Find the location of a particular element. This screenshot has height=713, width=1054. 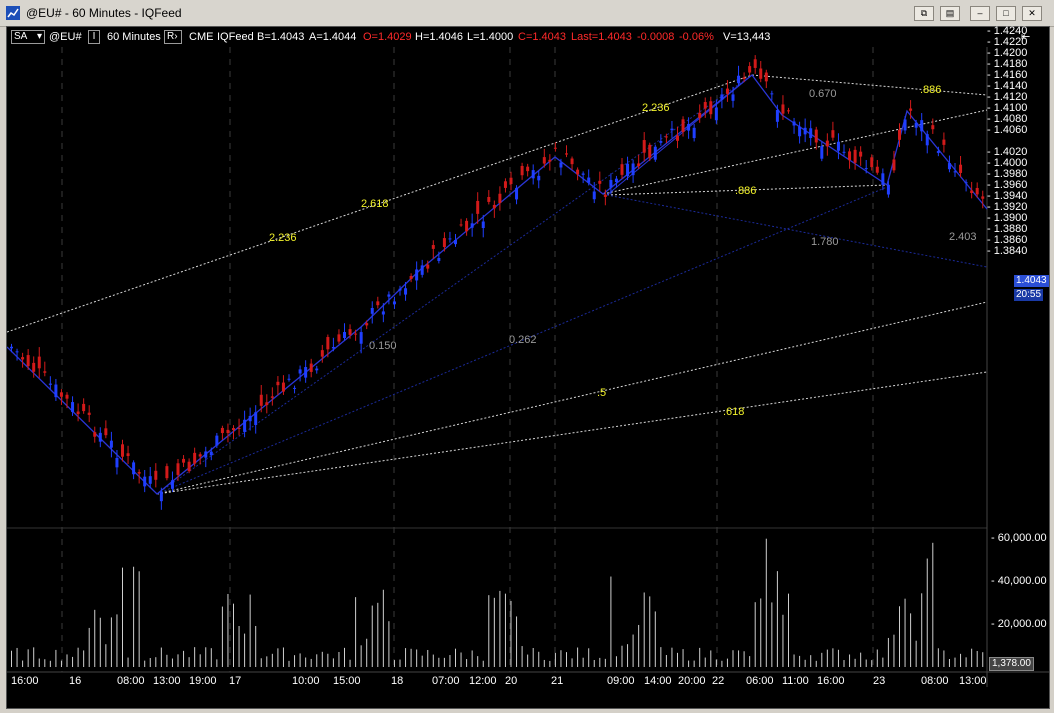

interval-button: I is located at coordinates (94, 37).